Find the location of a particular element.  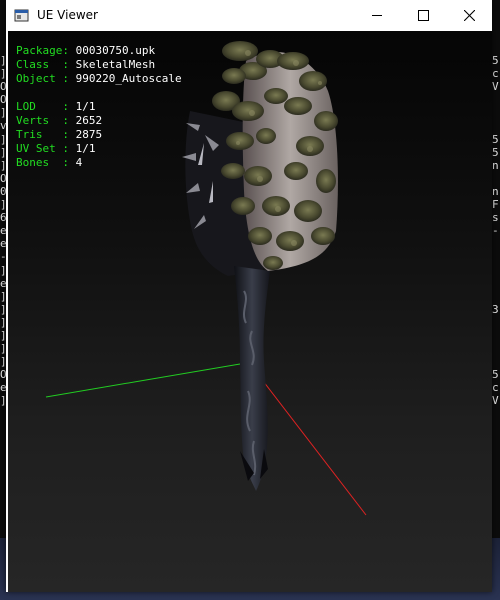

info-value: 00030750.upk is located at coordinates (115, 50).